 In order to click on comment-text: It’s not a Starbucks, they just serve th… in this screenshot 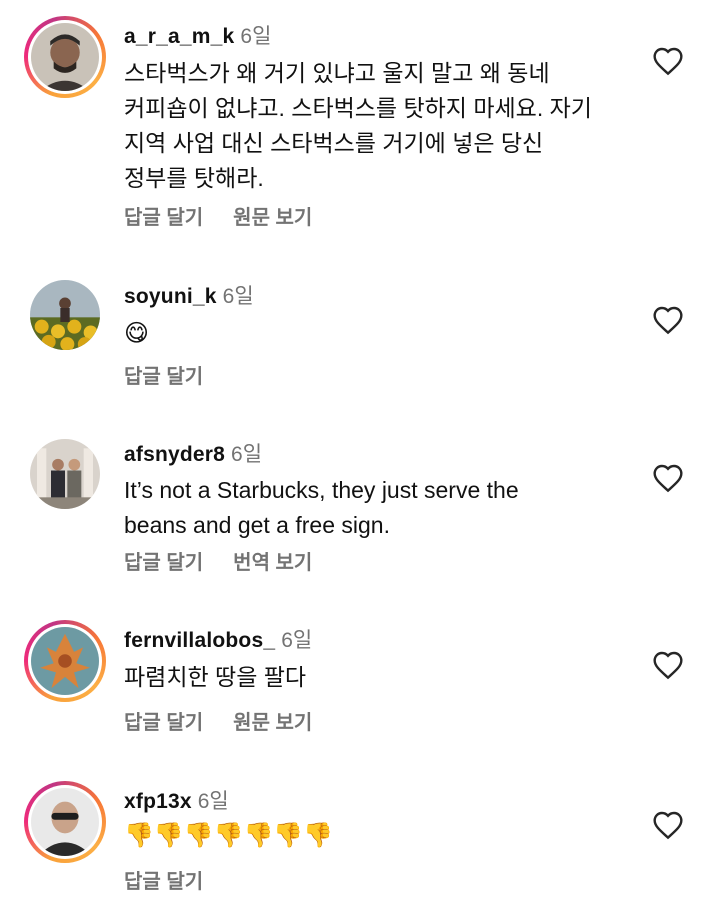, I will do `click(321, 507)`.